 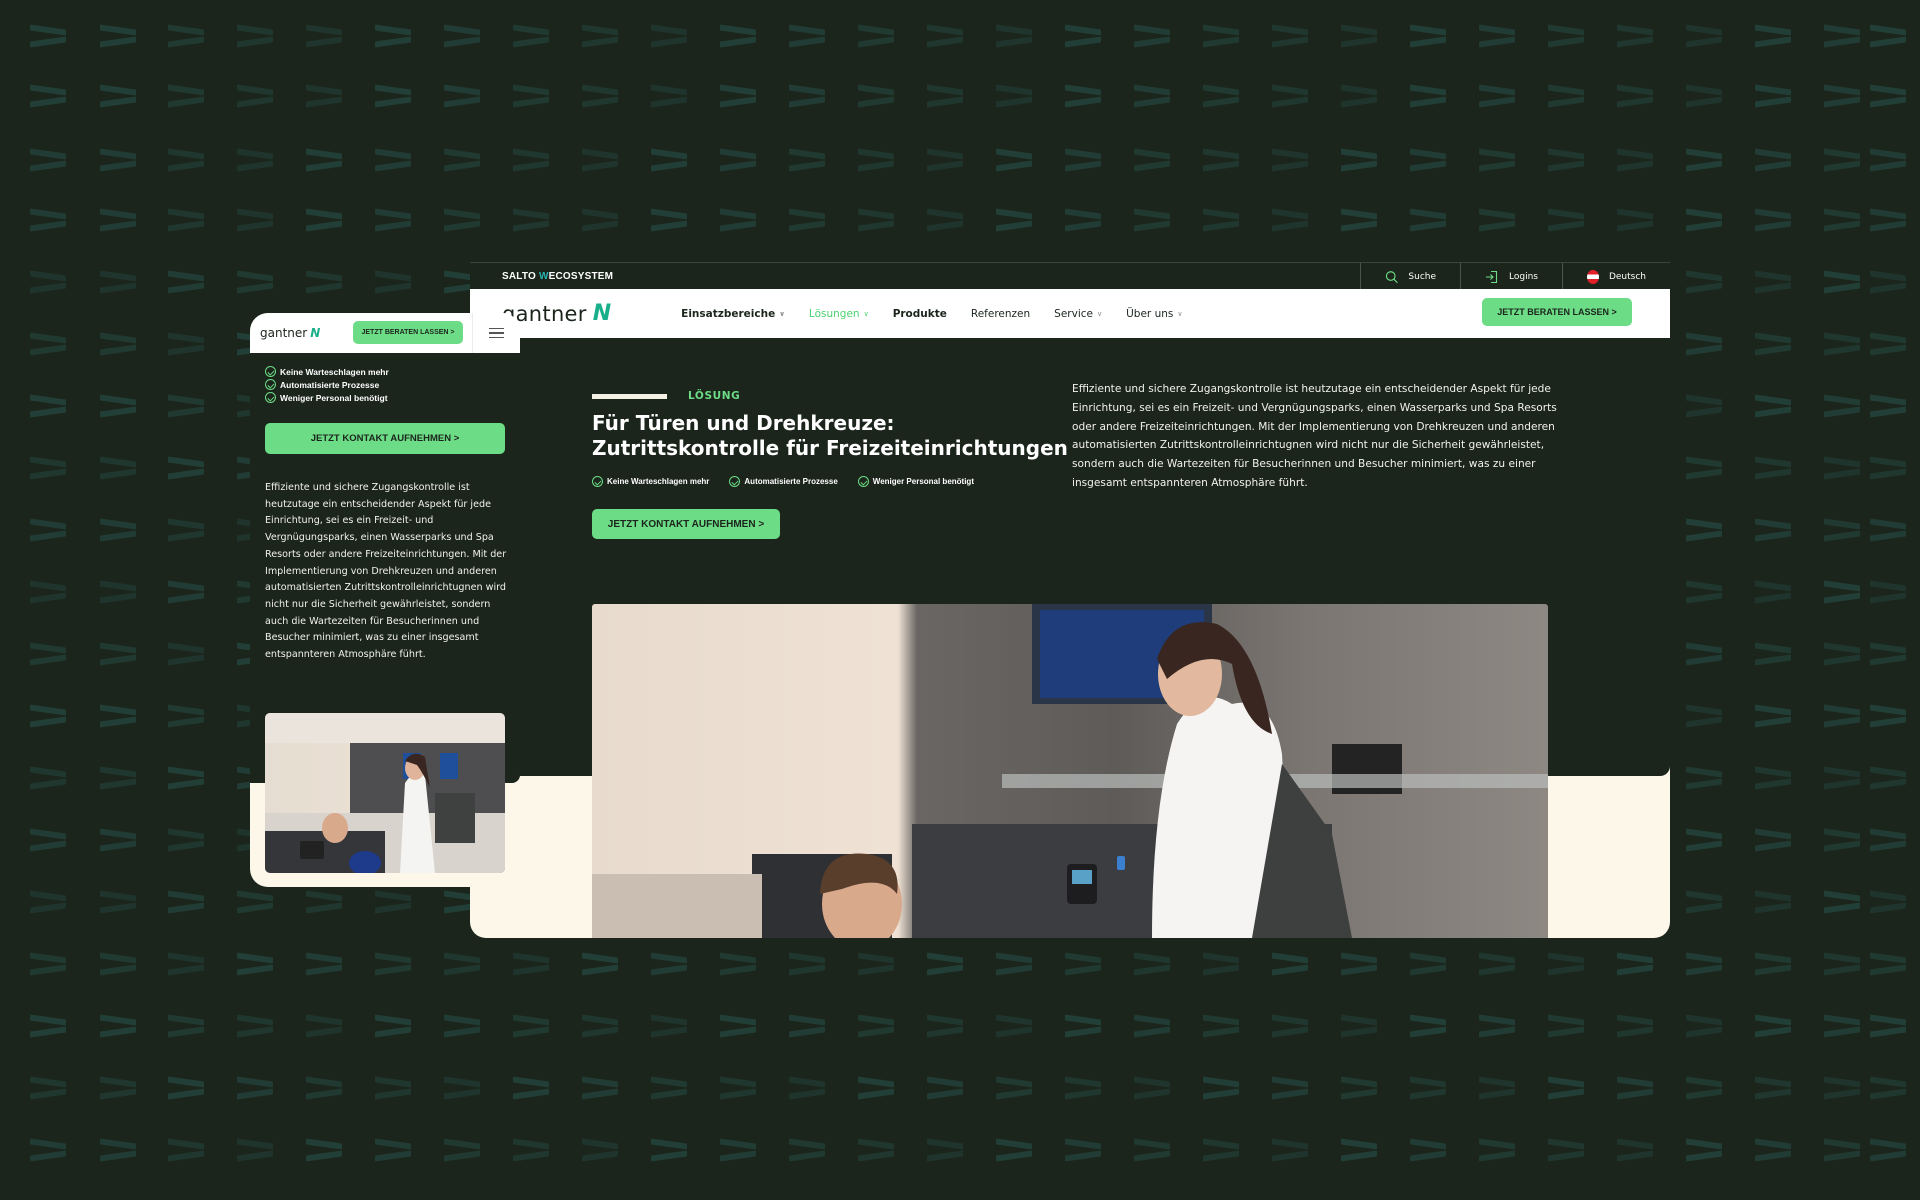 I want to click on nav-item-label: Referenzen, so click(x=1000, y=313).